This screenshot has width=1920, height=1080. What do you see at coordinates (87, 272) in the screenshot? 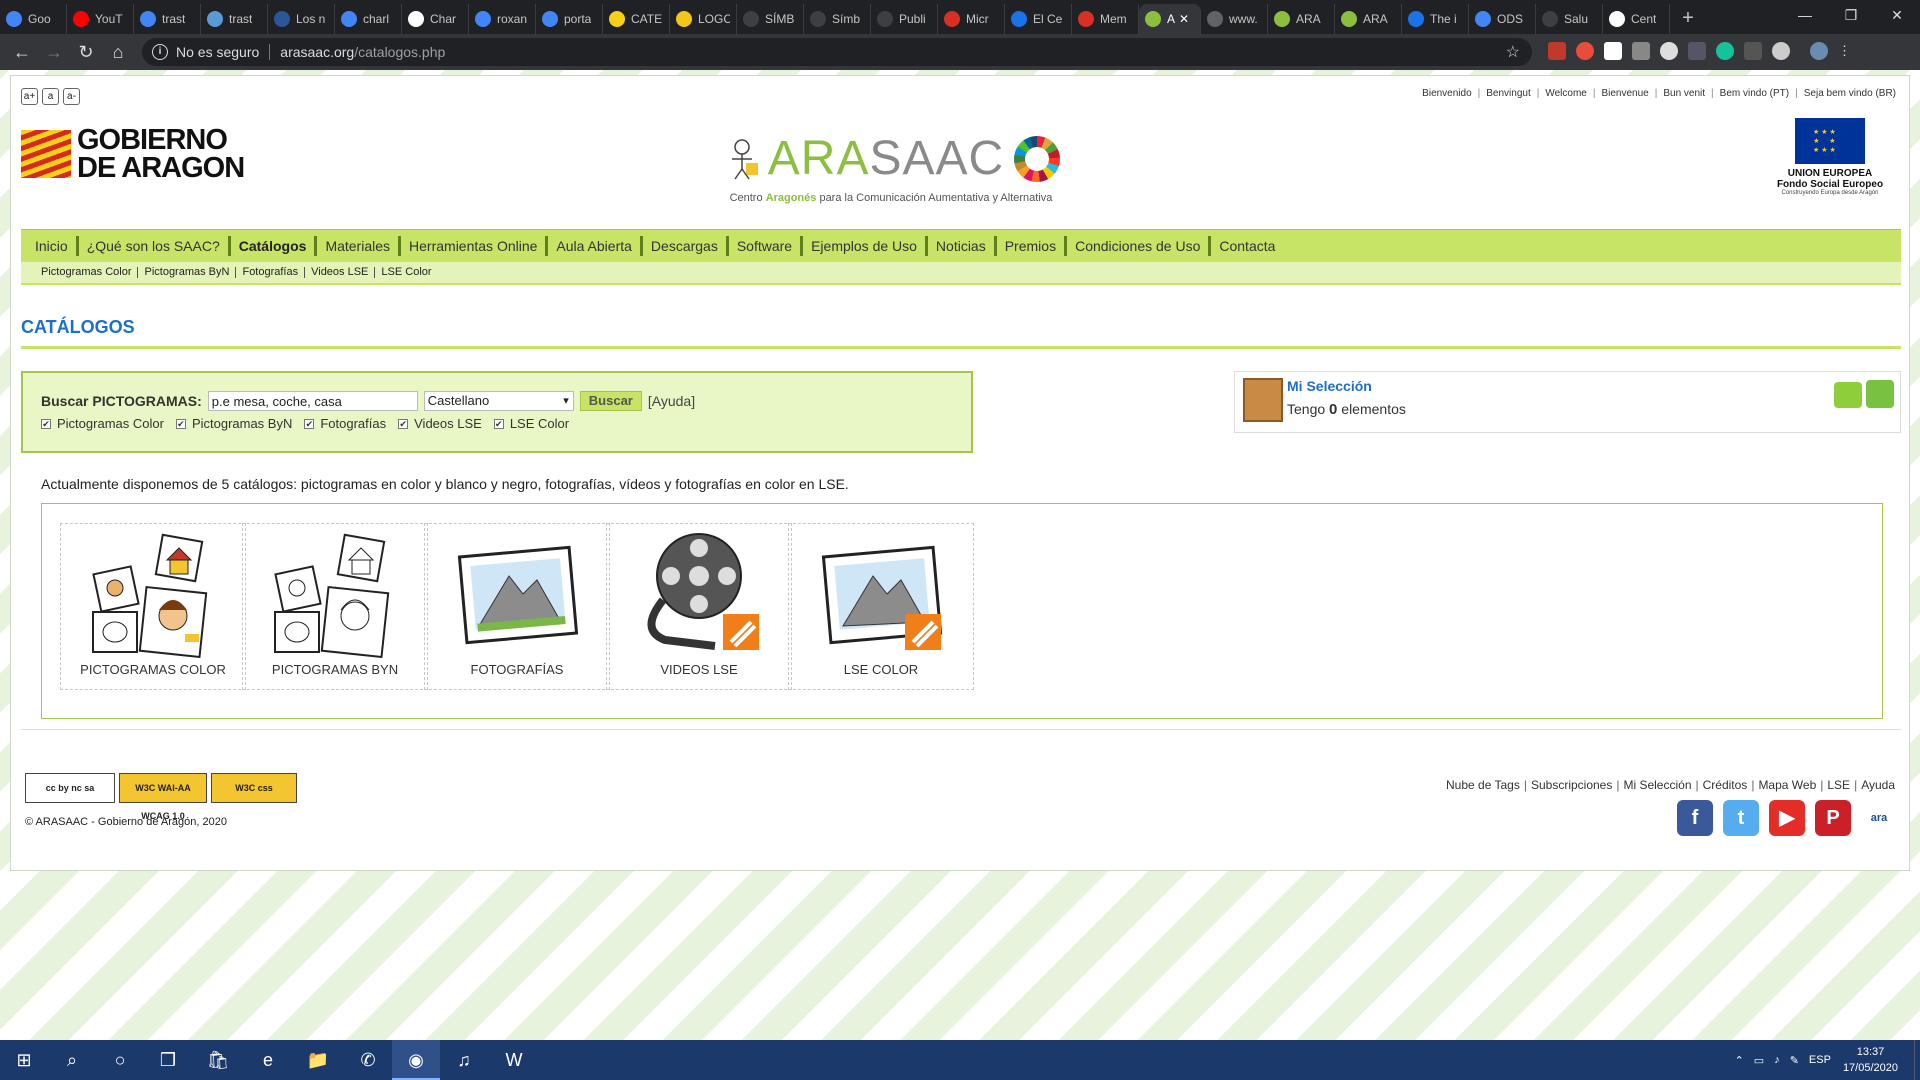
I see `subnav-item: Pictogramas Color` at bounding box center [87, 272].